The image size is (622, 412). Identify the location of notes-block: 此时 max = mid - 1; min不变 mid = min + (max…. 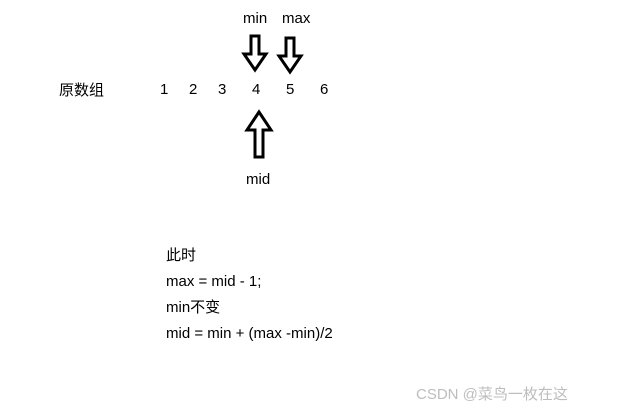
(249, 295).